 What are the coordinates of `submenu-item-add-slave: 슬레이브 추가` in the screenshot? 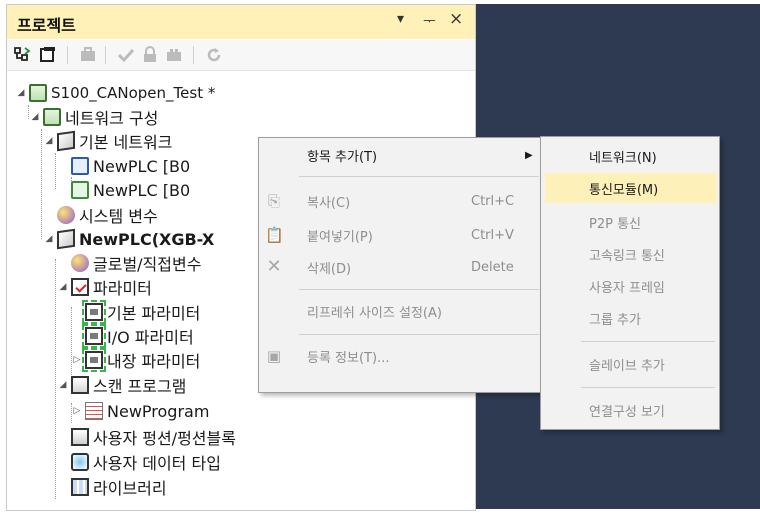 It's located at (630, 364).